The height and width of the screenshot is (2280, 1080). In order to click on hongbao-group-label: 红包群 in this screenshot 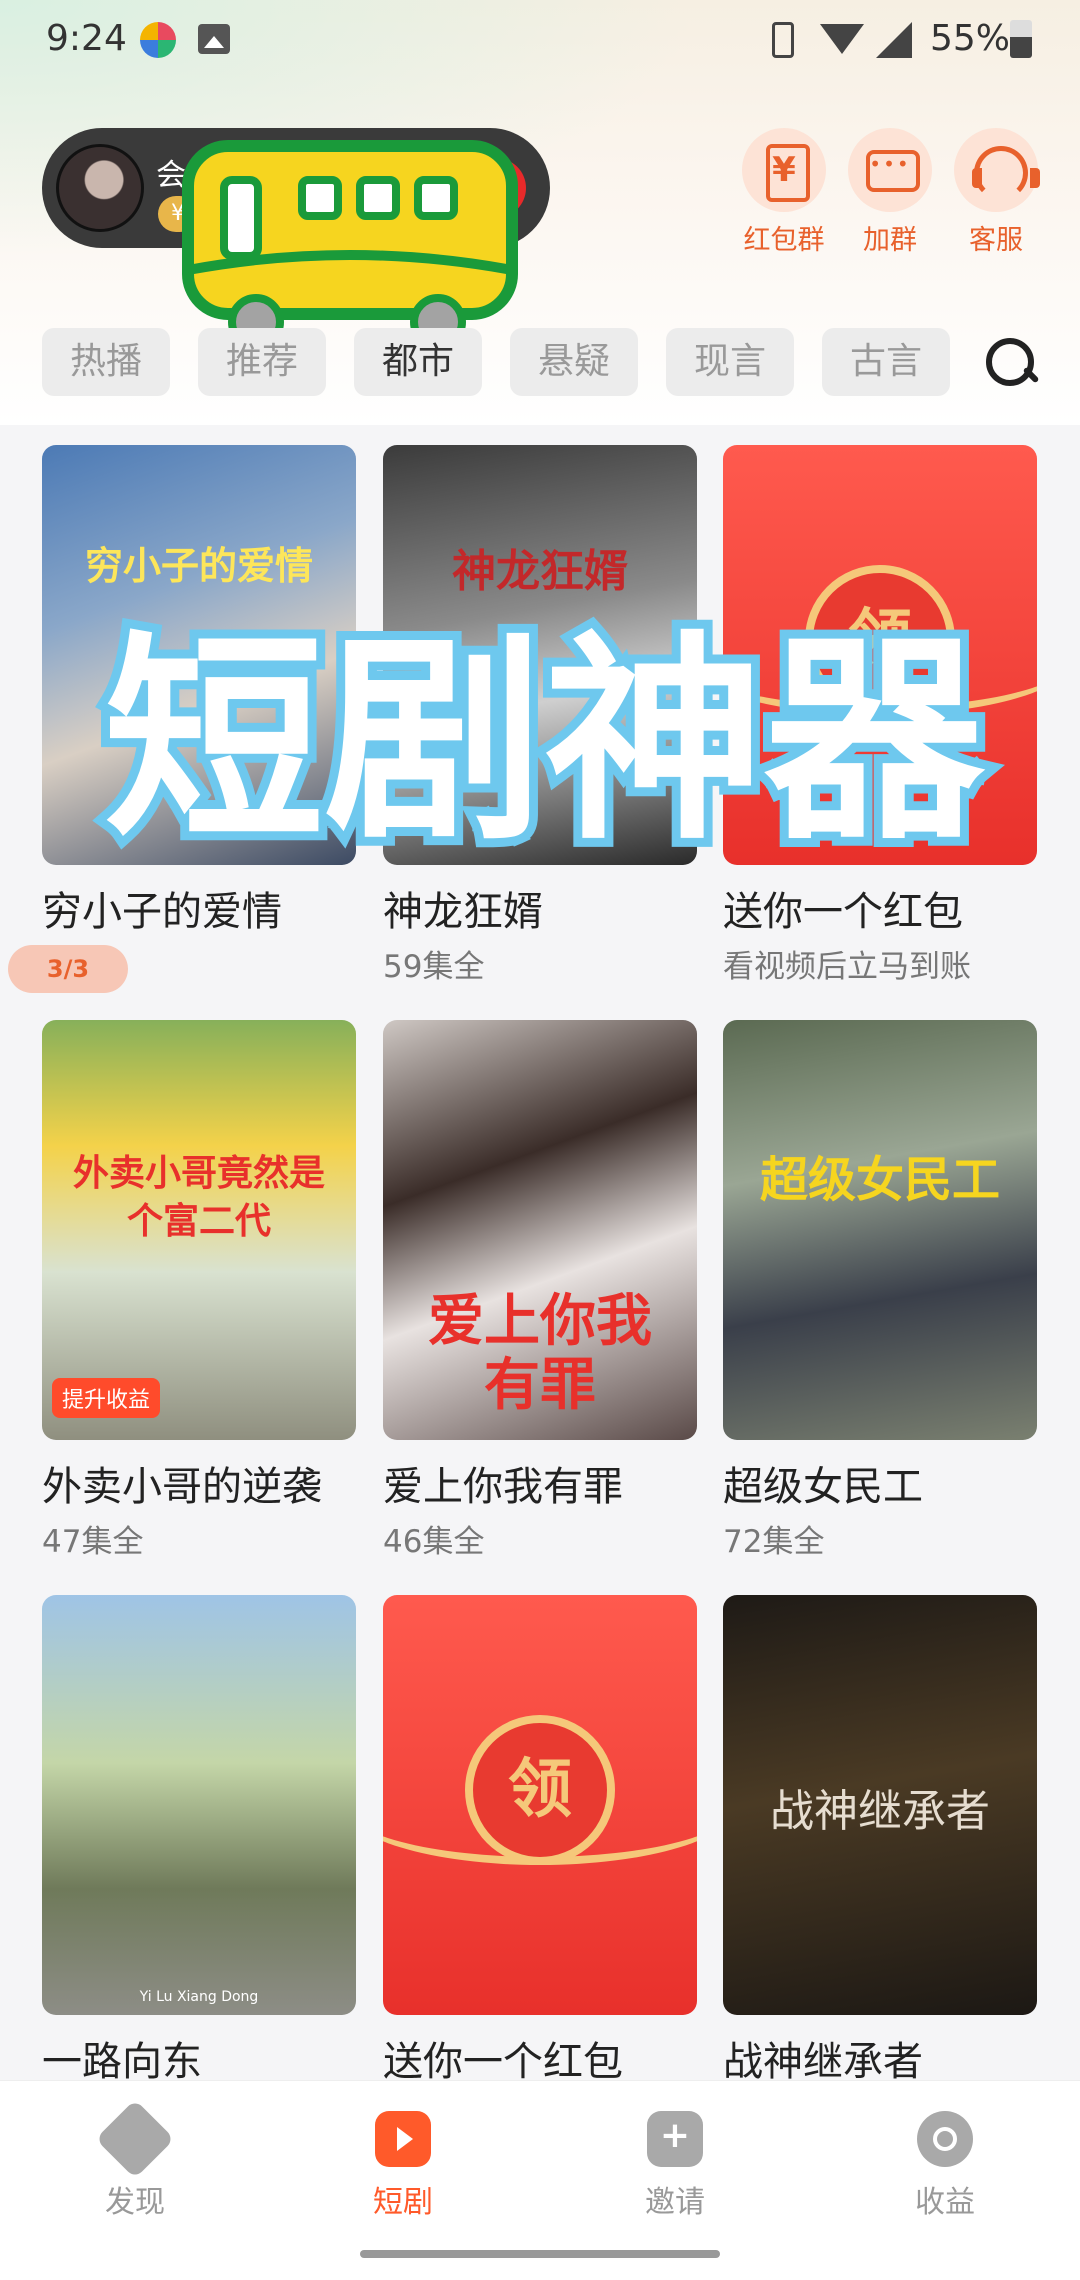, I will do `click(784, 240)`.